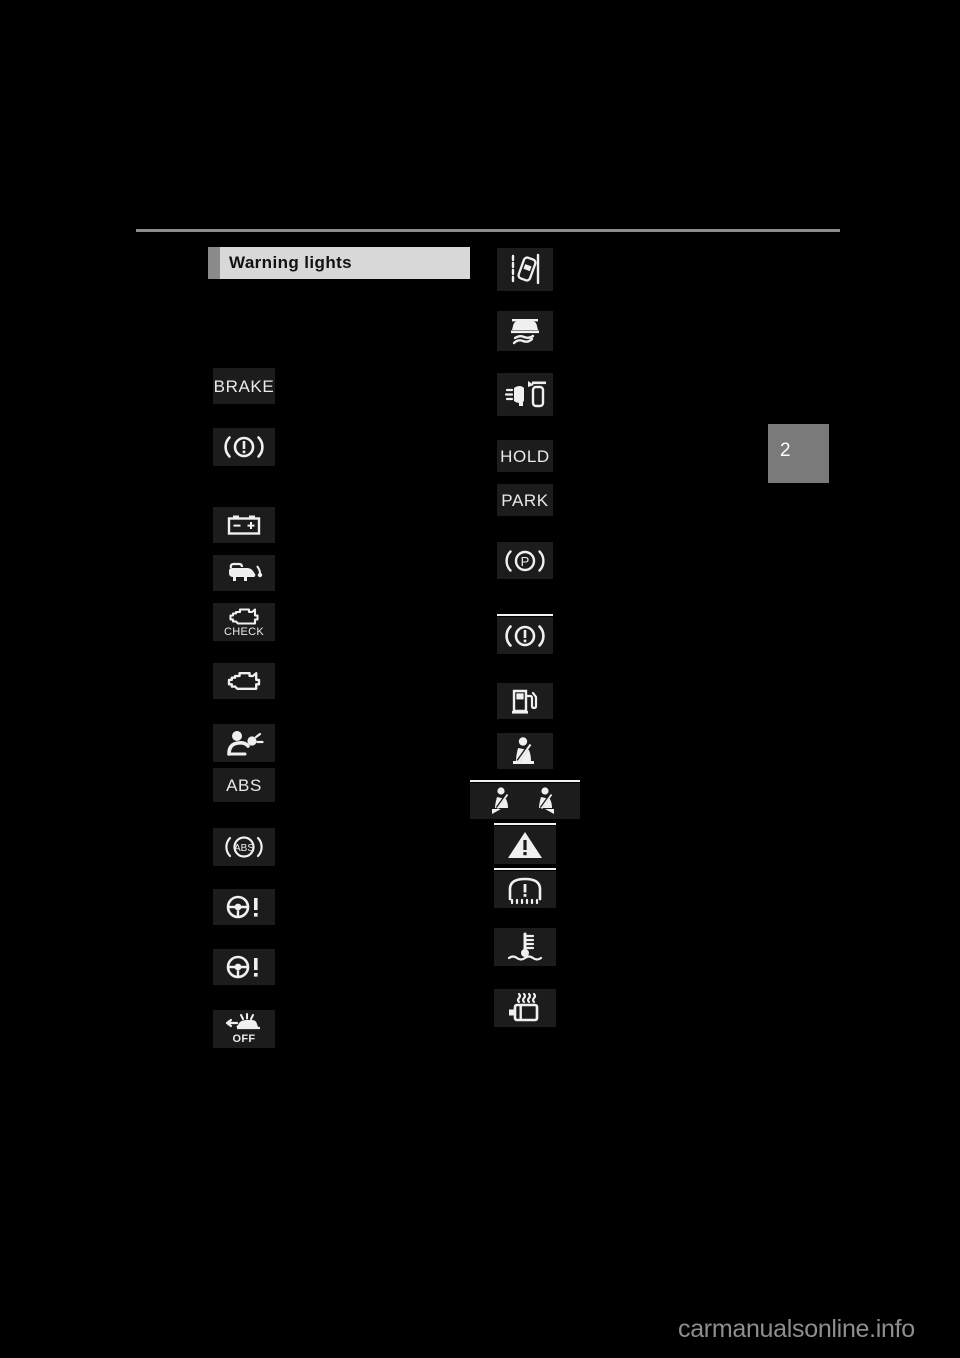 The width and height of the screenshot is (960, 1358). What do you see at coordinates (244, 1029) in the screenshot?
I see `pre-collision-system-off-icon: OFF` at bounding box center [244, 1029].